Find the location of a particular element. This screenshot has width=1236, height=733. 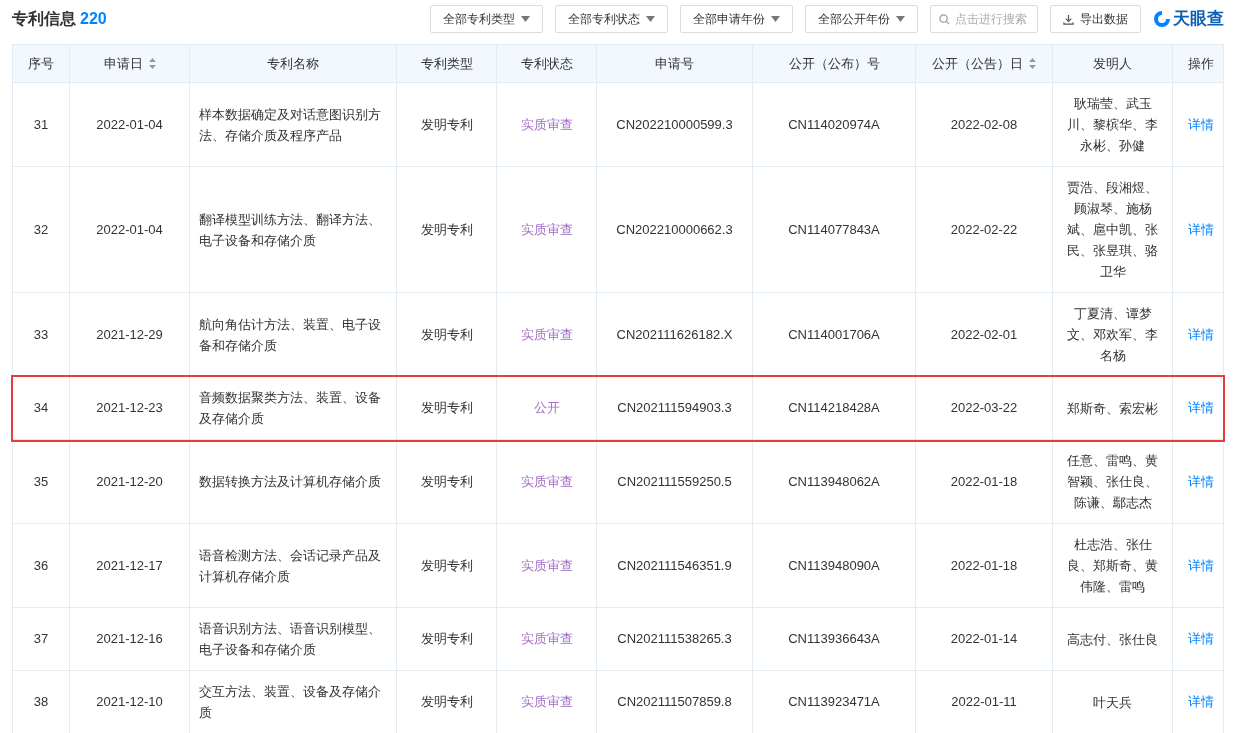

publication-number: CN114020974A is located at coordinates (834, 124).